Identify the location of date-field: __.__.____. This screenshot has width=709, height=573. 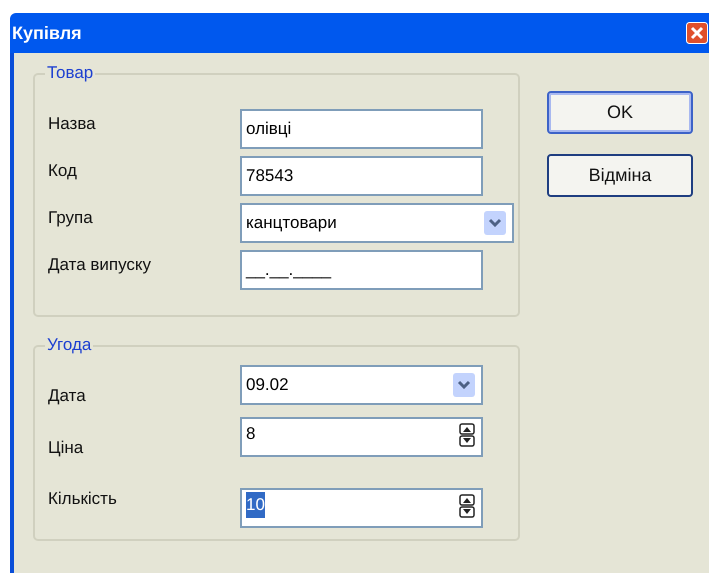
(361, 270).